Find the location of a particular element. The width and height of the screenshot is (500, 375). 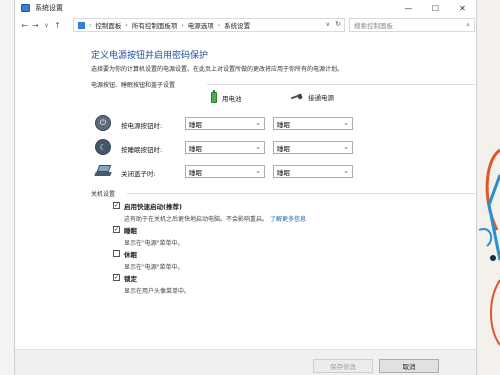

address-dropdown-chevron-icon: ∨ is located at coordinates (328, 24).